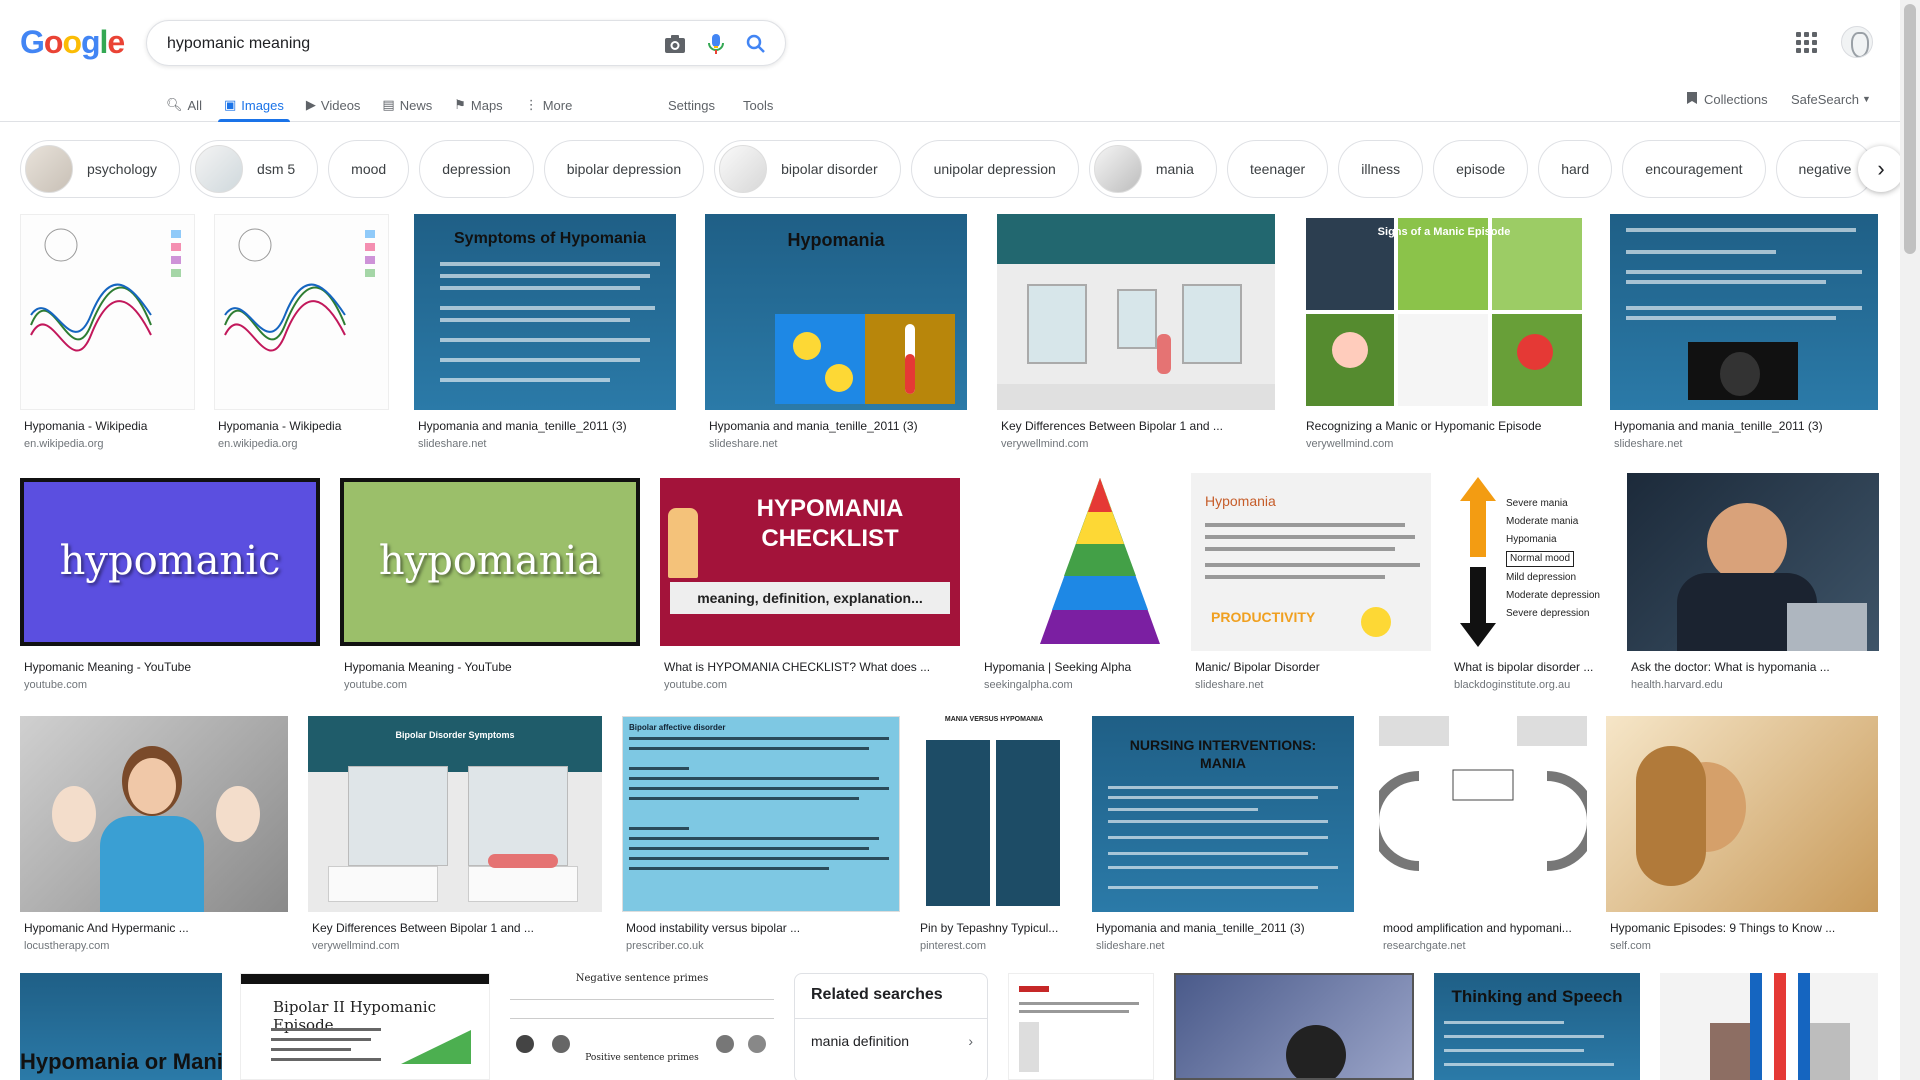 Image resolution: width=1920 pixels, height=1080 pixels. I want to click on result-thumbnail: hypomanic, so click(170, 562).